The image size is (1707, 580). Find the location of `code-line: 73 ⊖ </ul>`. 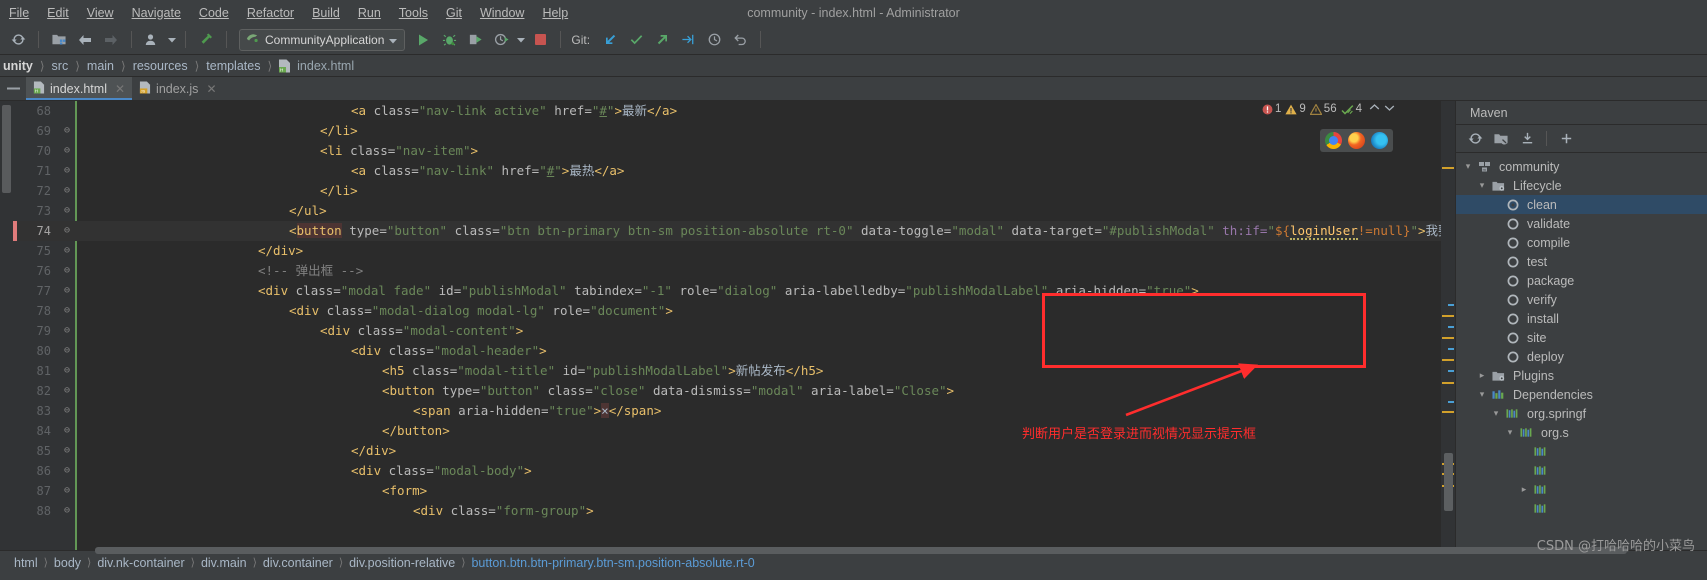

code-line: 73 ⊖ </ul> is located at coordinates (734, 211).